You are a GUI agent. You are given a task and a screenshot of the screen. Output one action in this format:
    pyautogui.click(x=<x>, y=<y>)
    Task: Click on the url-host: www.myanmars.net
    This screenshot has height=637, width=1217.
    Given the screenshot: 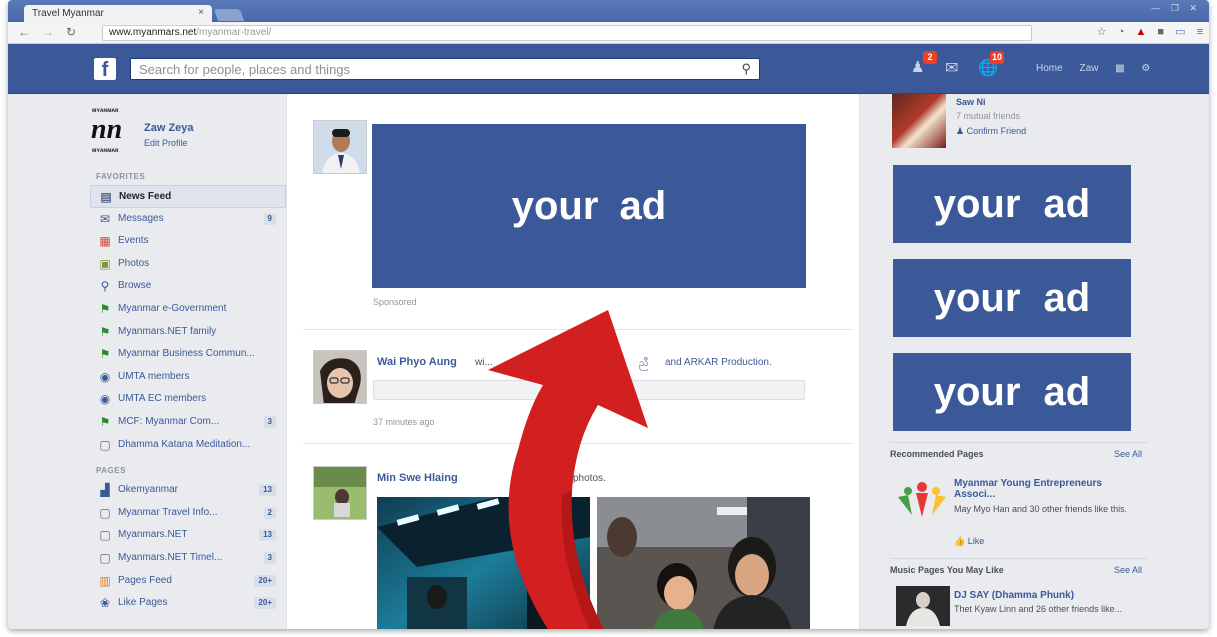 What is the action you would take?
    pyautogui.click(x=153, y=32)
    